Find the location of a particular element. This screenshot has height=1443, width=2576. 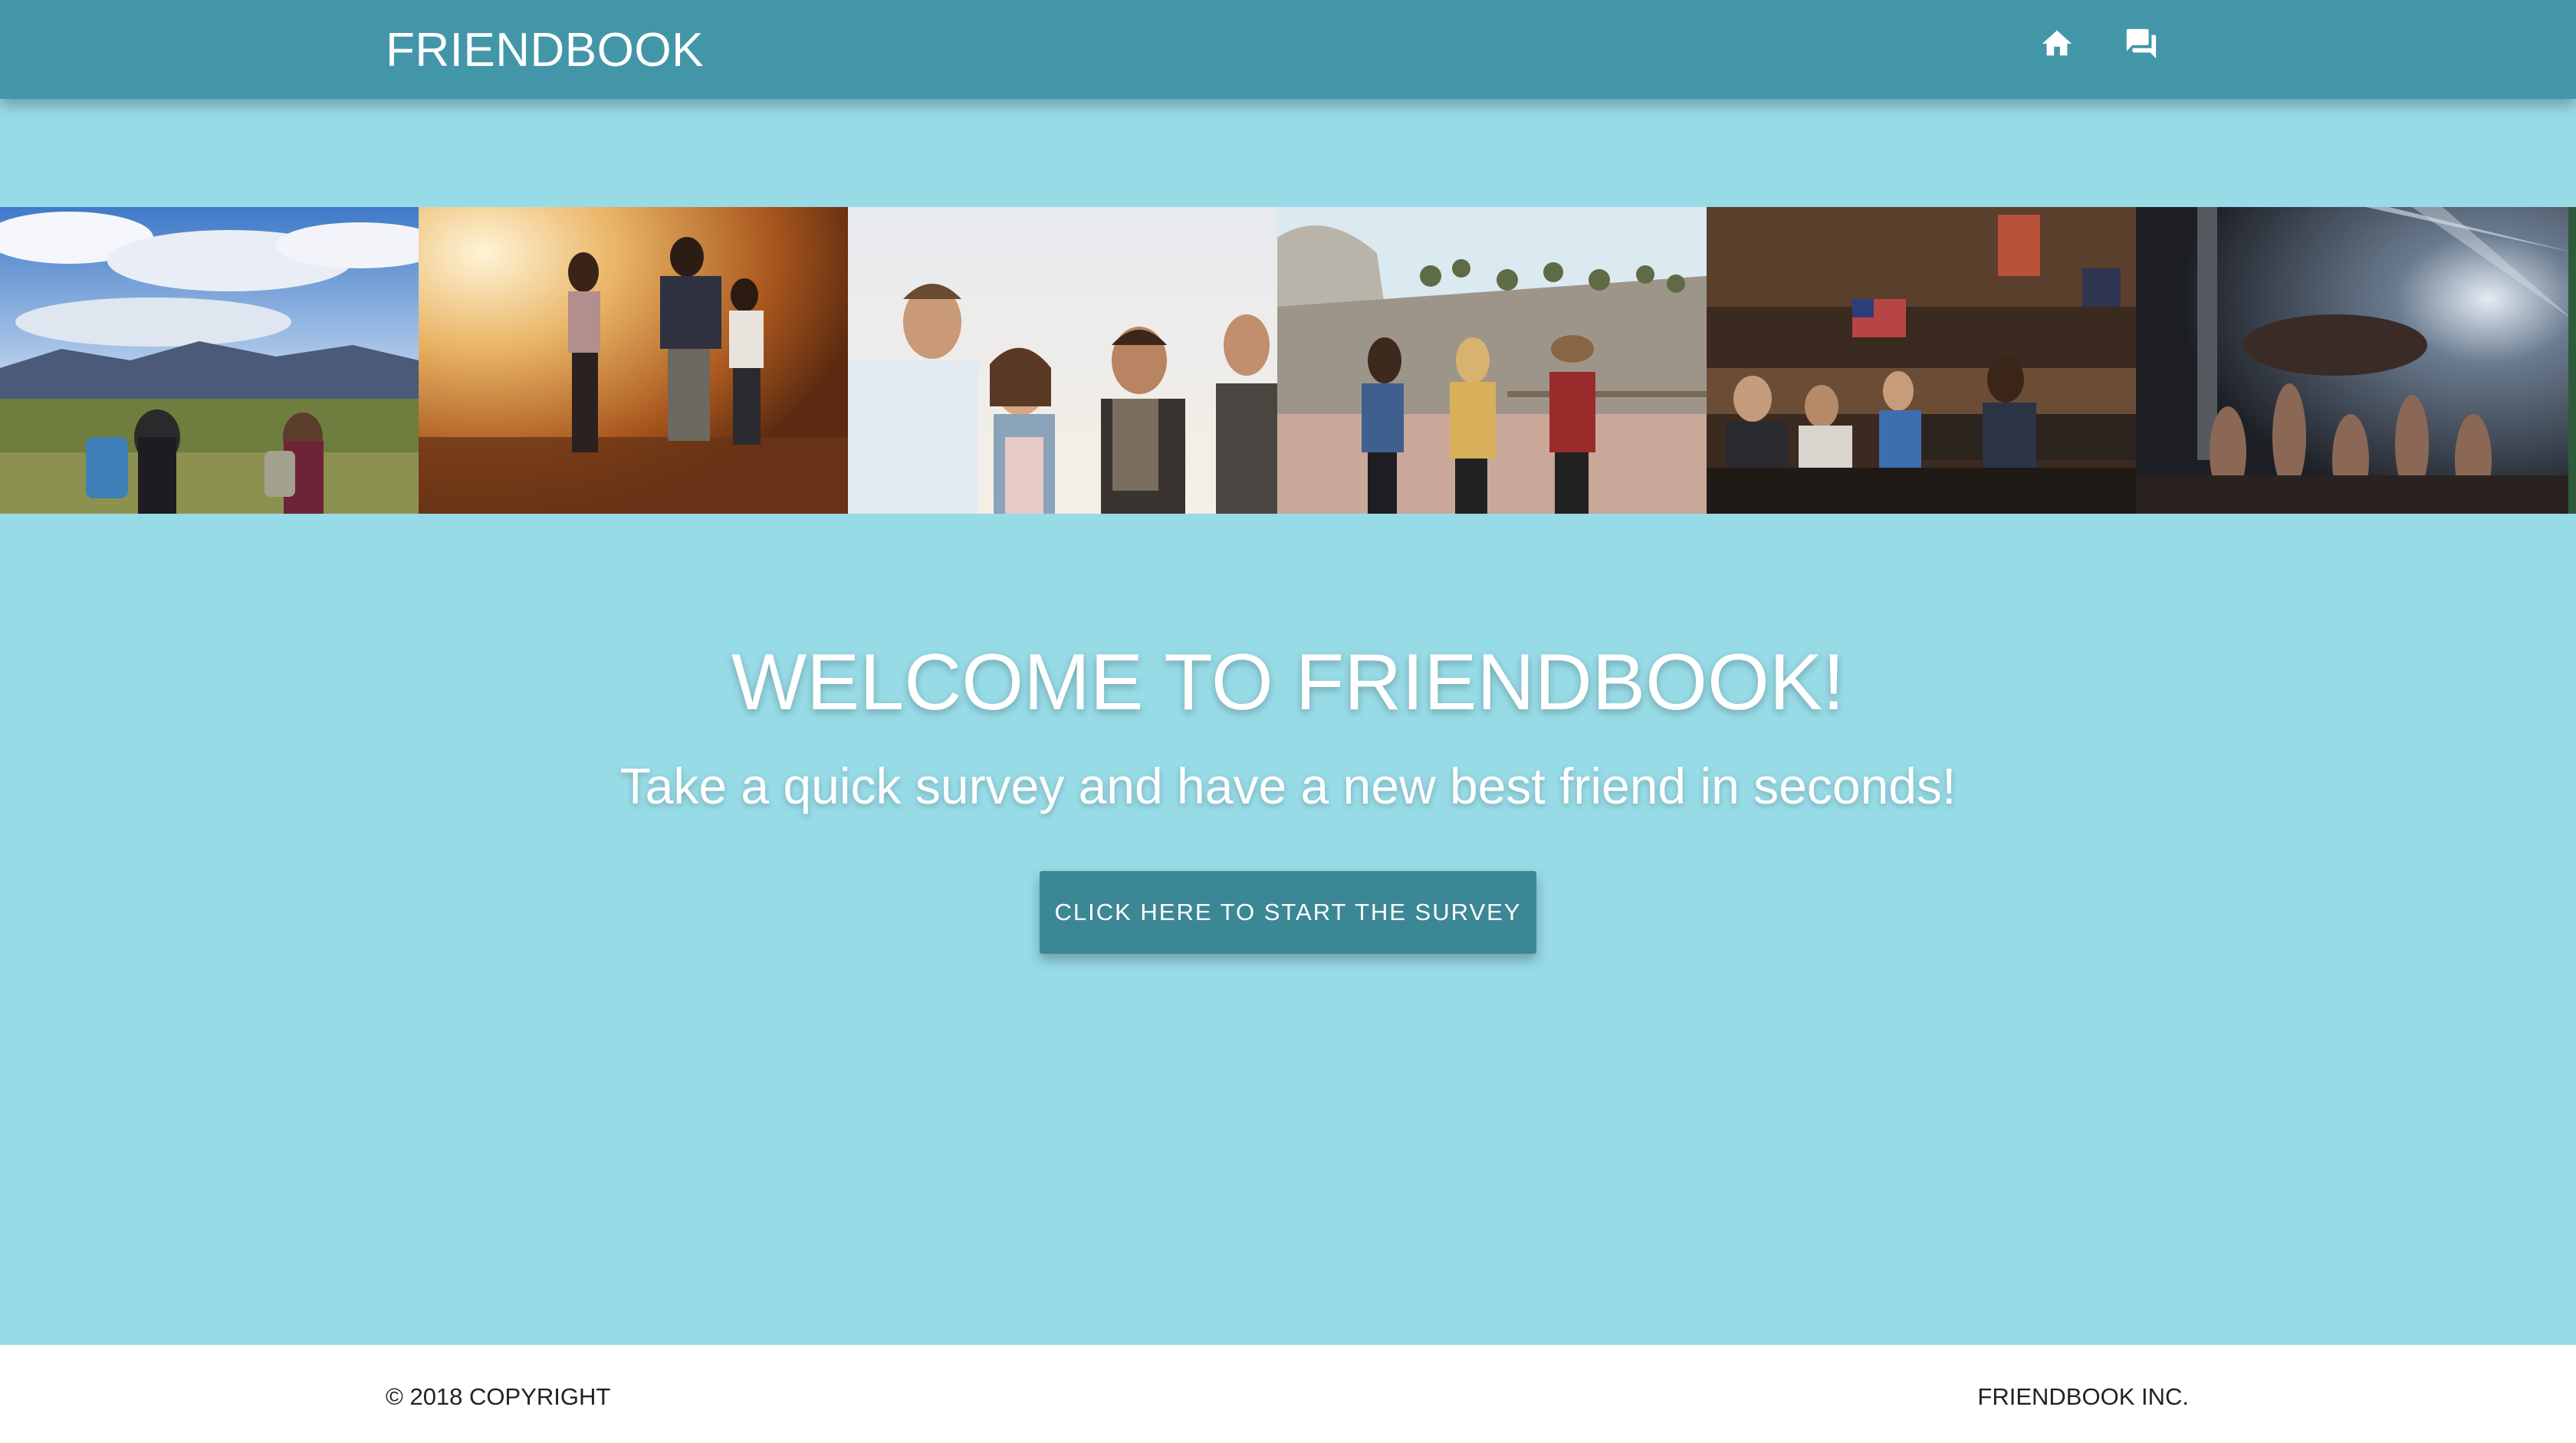

friends-laughing-photo is located at coordinates (1062, 361).